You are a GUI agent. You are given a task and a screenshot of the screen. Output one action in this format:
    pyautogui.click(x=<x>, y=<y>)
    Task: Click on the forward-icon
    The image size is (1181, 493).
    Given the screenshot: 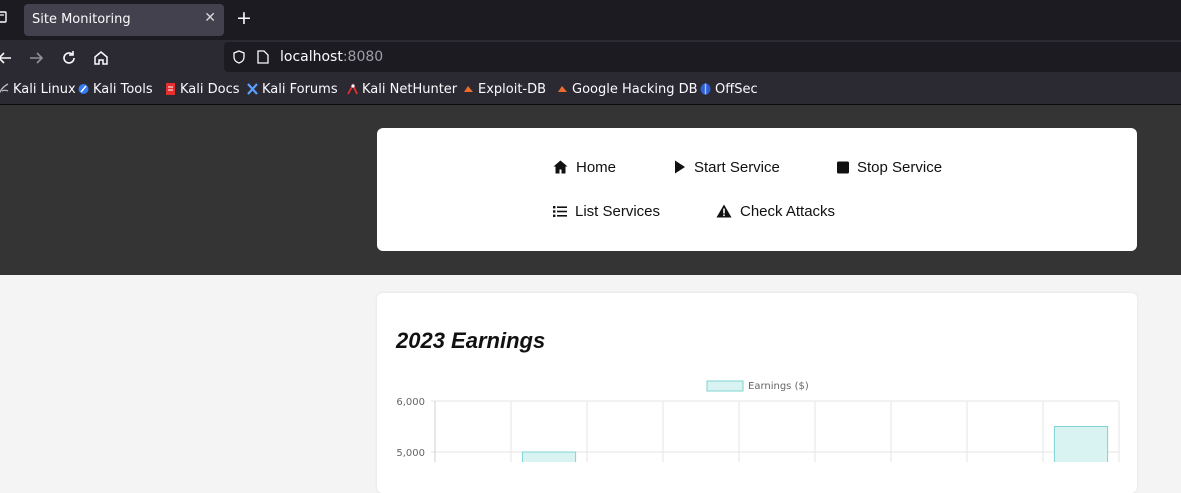 What is the action you would take?
    pyautogui.click(x=36, y=58)
    